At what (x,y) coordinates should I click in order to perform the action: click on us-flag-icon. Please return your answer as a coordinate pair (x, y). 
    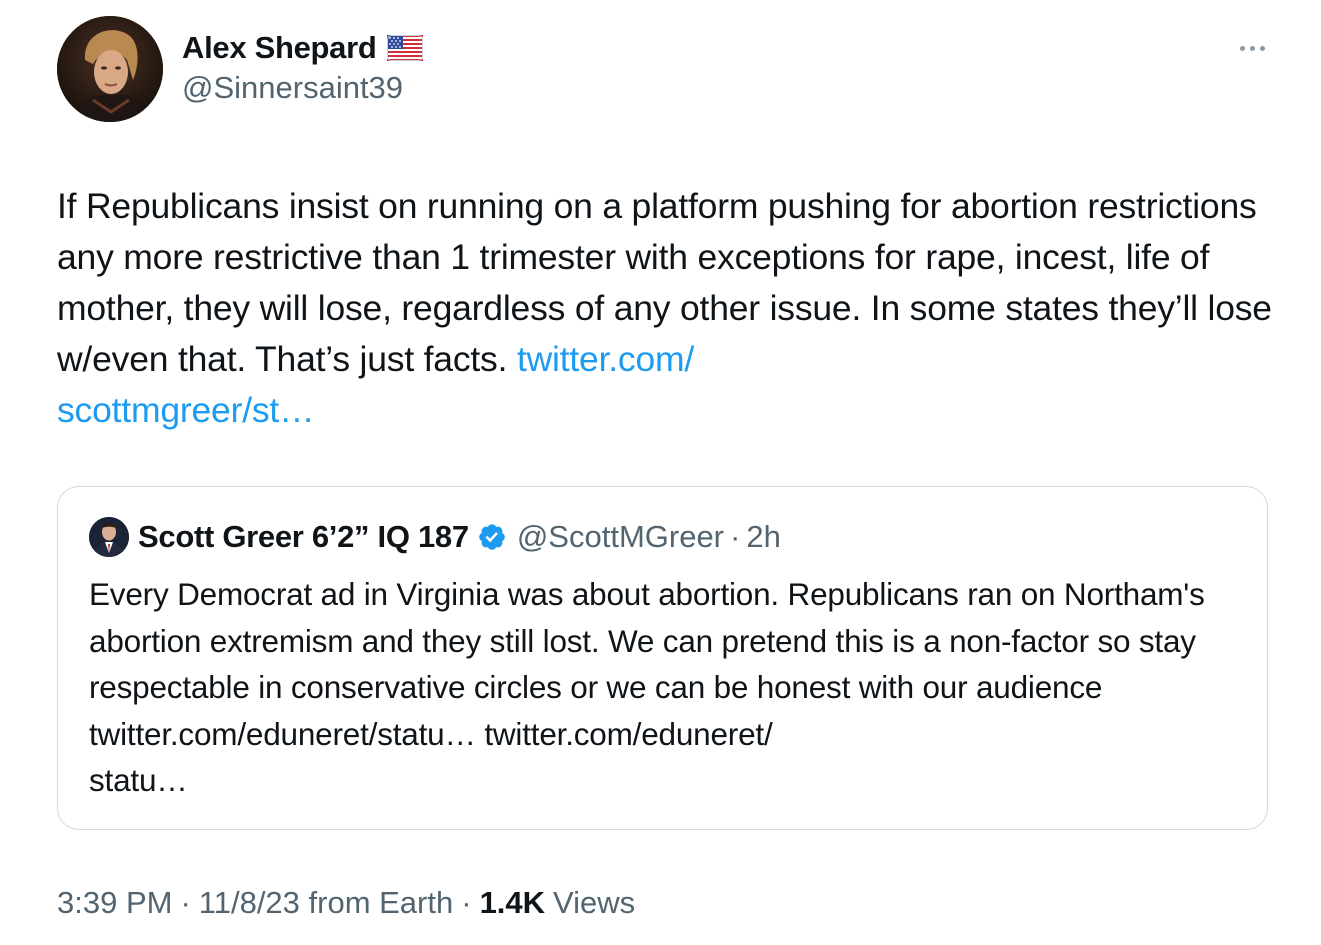
    Looking at the image, I should click on (404, 48).